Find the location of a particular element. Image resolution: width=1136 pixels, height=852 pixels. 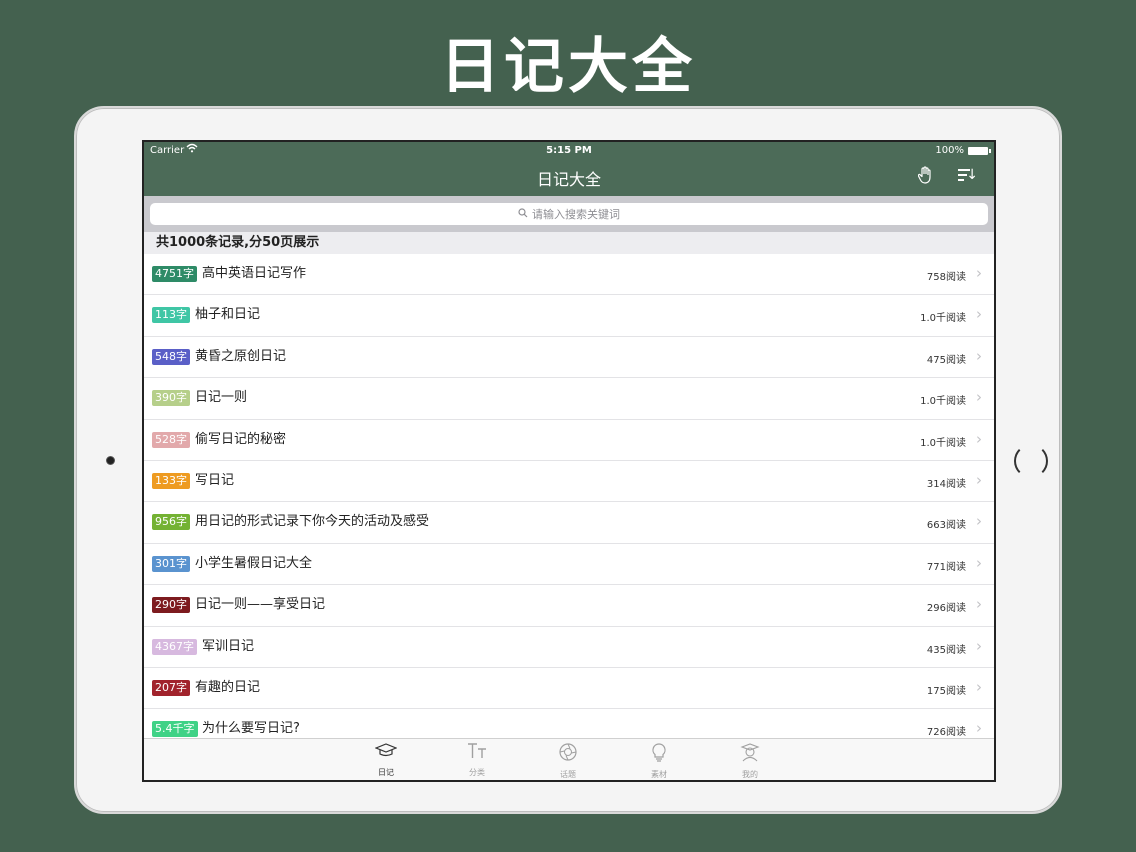

word-count-badge: 956字 is located at coordinates (171, 522).